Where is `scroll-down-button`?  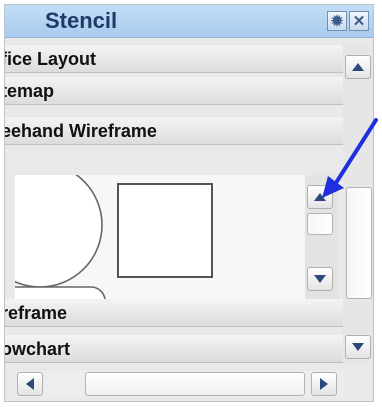
scroll-down-button is located at coordinates (358, 347).